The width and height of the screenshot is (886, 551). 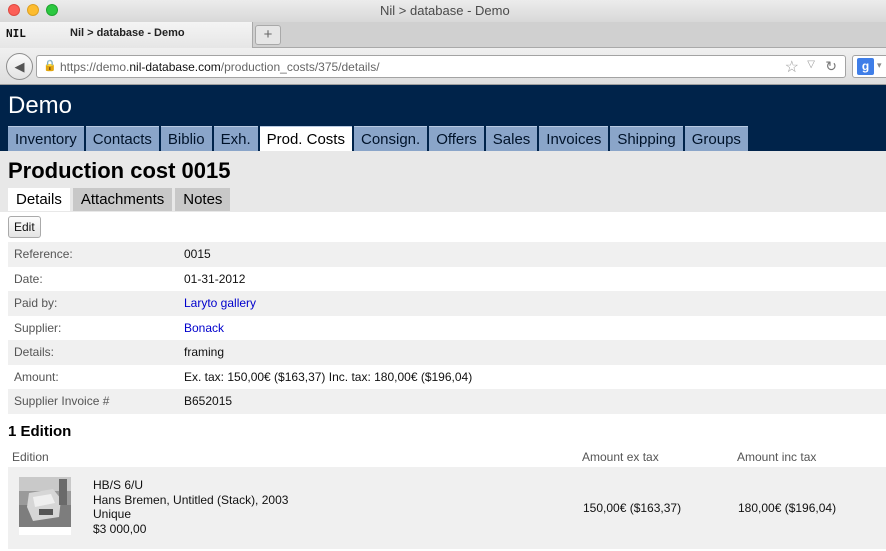 I want to click on nav-item-offers: Offers, so click(x=456, y=138).